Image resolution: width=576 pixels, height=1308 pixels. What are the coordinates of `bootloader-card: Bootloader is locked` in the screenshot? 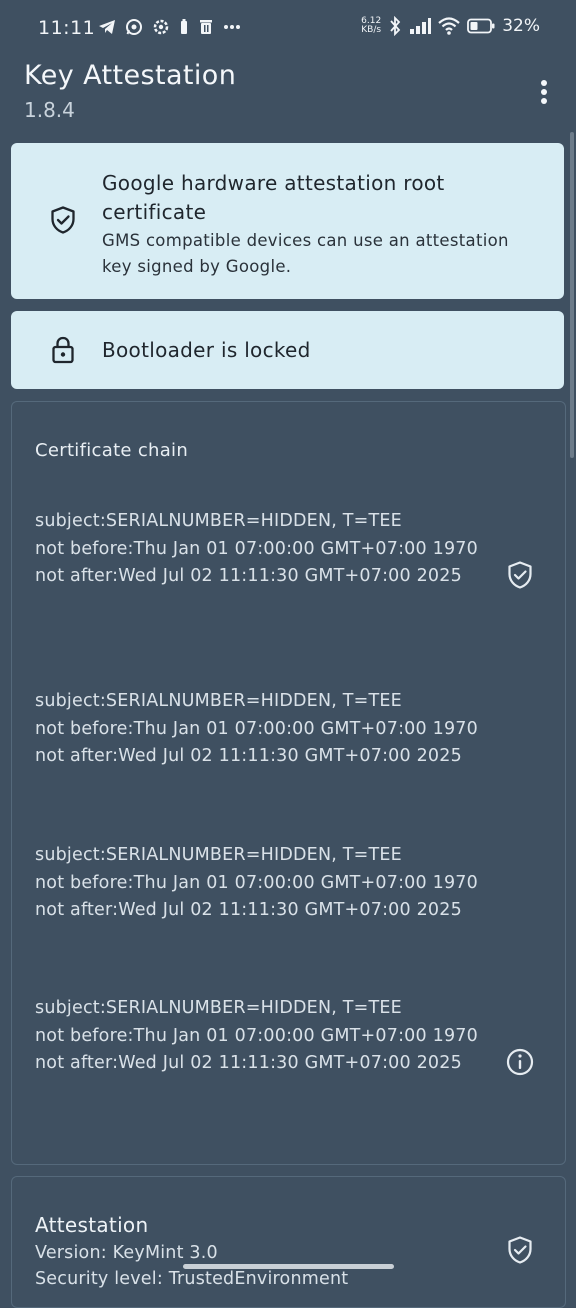 It's located at (287, 350).